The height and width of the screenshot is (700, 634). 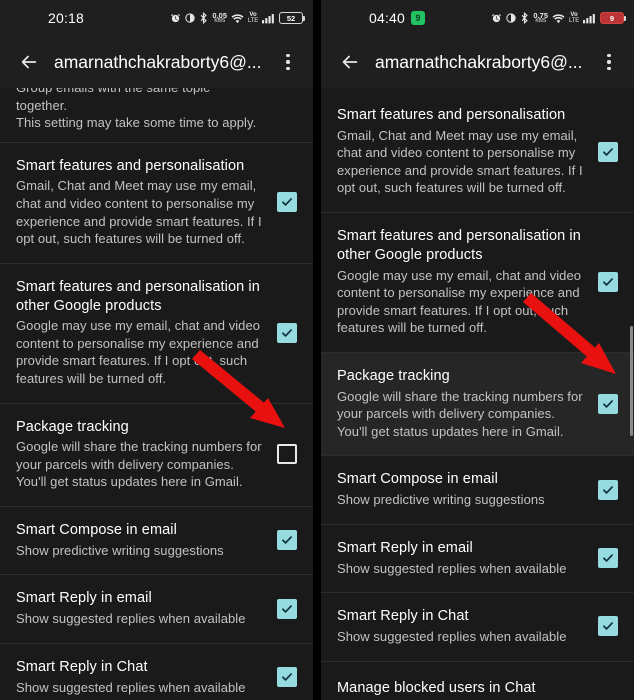 I want to click on data-rate-icon: 0.75 KB/S, so click(x=540, y=18).